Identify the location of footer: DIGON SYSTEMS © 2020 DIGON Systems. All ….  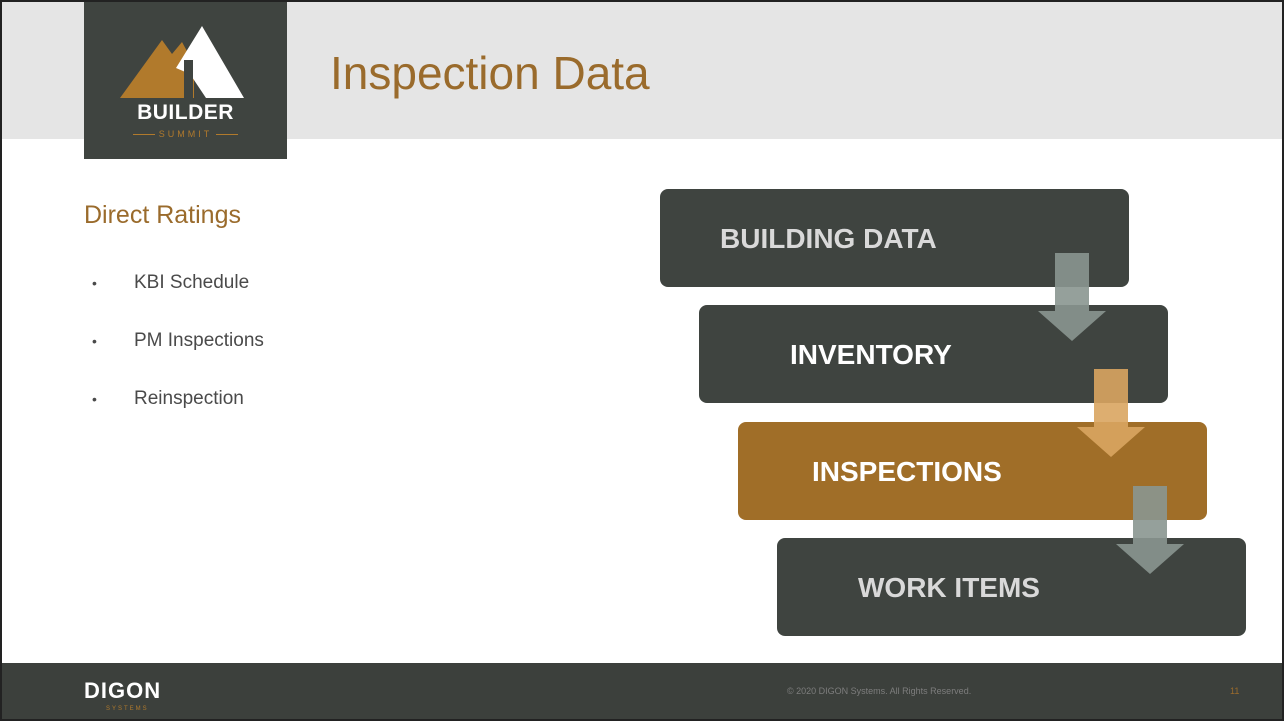
(642, 691).